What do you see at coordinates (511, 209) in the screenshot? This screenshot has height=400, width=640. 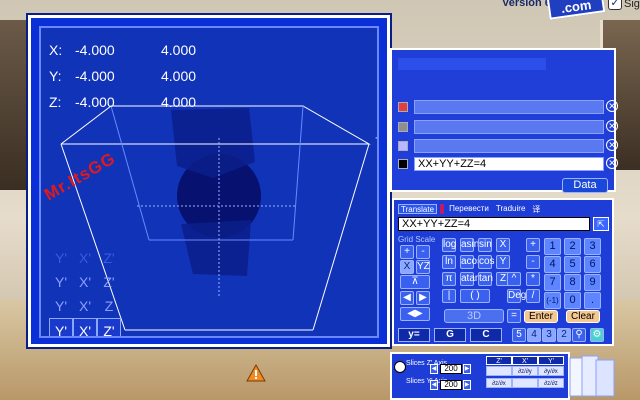 I see `tab-french: Traduire` at bounding box center [511, 209].